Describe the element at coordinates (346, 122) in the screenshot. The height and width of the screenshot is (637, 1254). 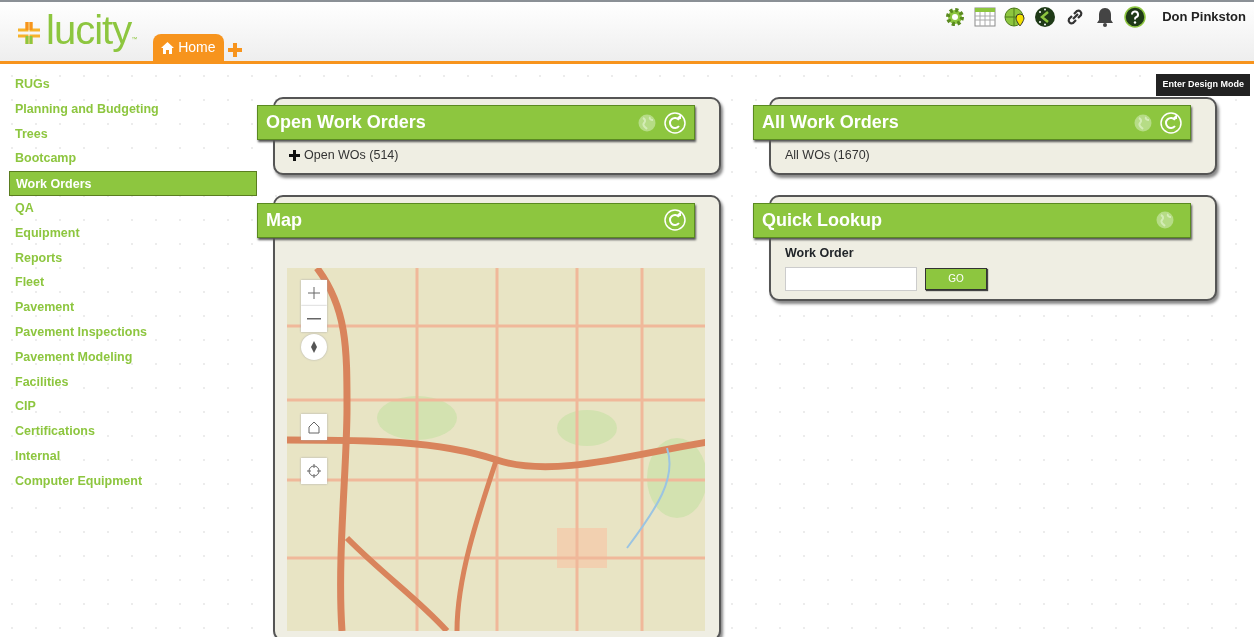
I see `widget-title: Open Work Orders` at that location.